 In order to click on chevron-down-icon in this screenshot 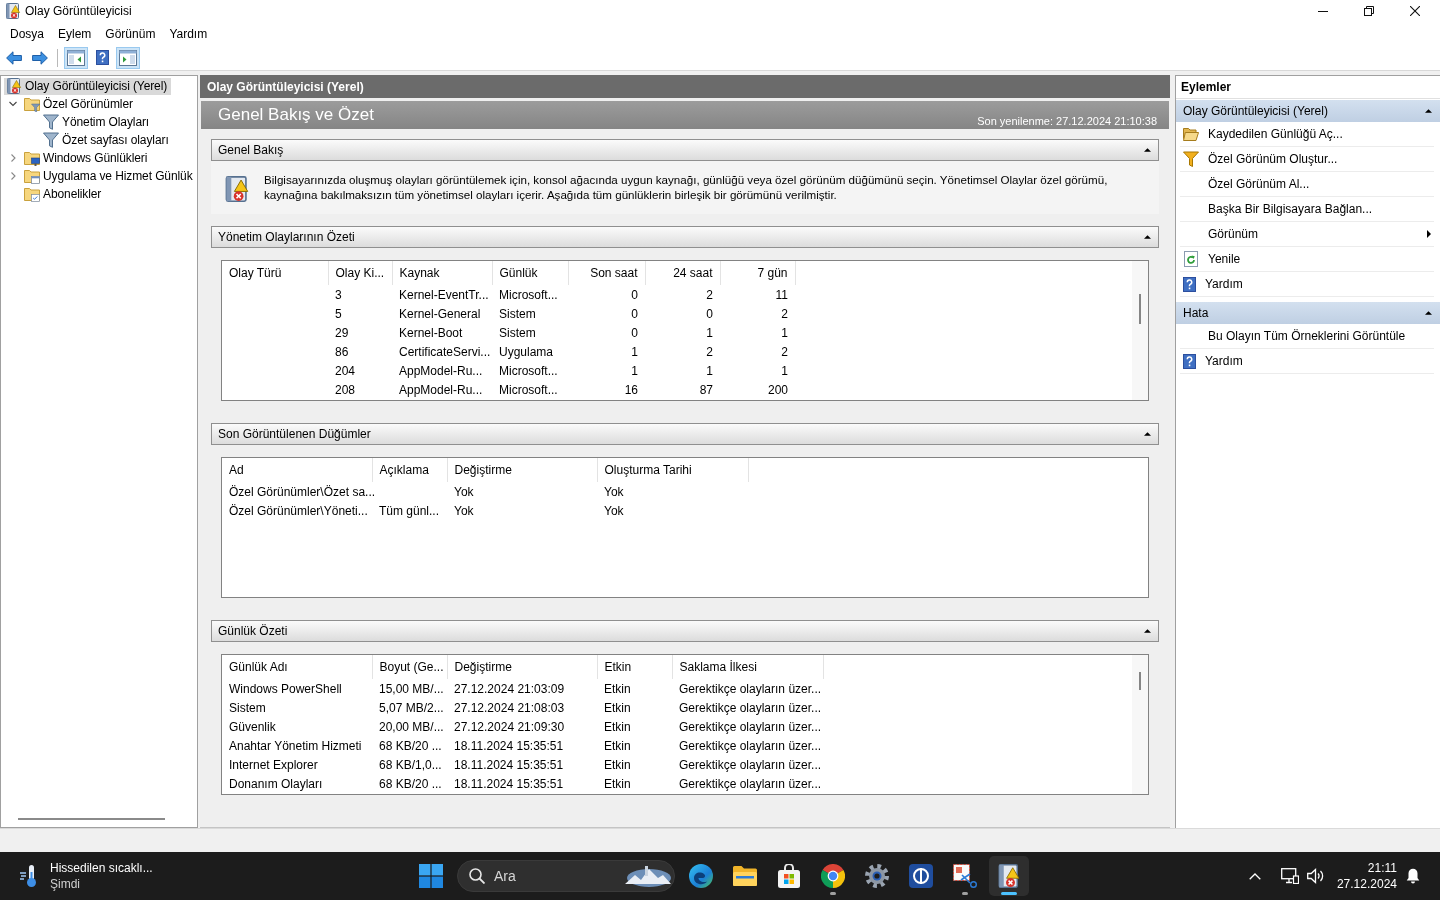, I will do `click(13, 104)`.